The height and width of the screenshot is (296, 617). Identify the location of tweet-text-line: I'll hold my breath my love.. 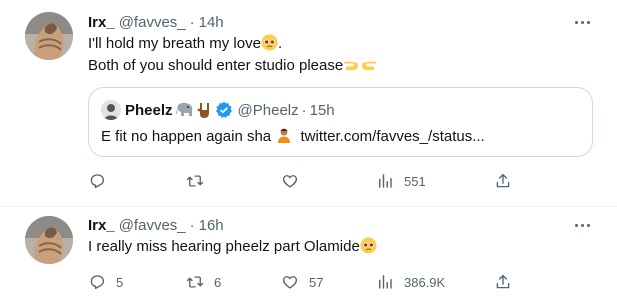
(185, 44).